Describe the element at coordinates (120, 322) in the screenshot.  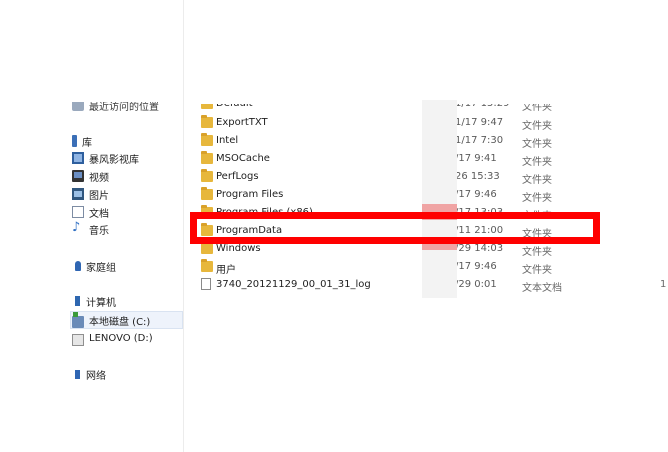
I see `nav-local-disk-label: 本地磁盘 (C:)` at that location.